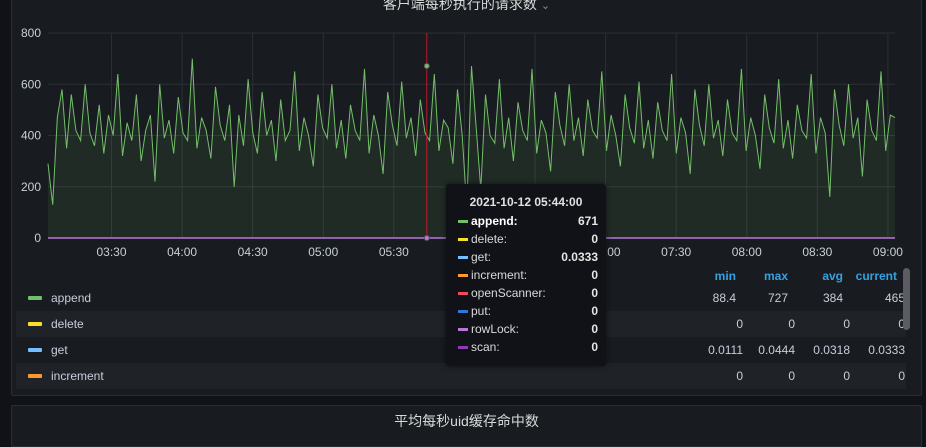 This screenshot has height=447, width=926. I want to click on legend-header-current: current, so click(874, 276).